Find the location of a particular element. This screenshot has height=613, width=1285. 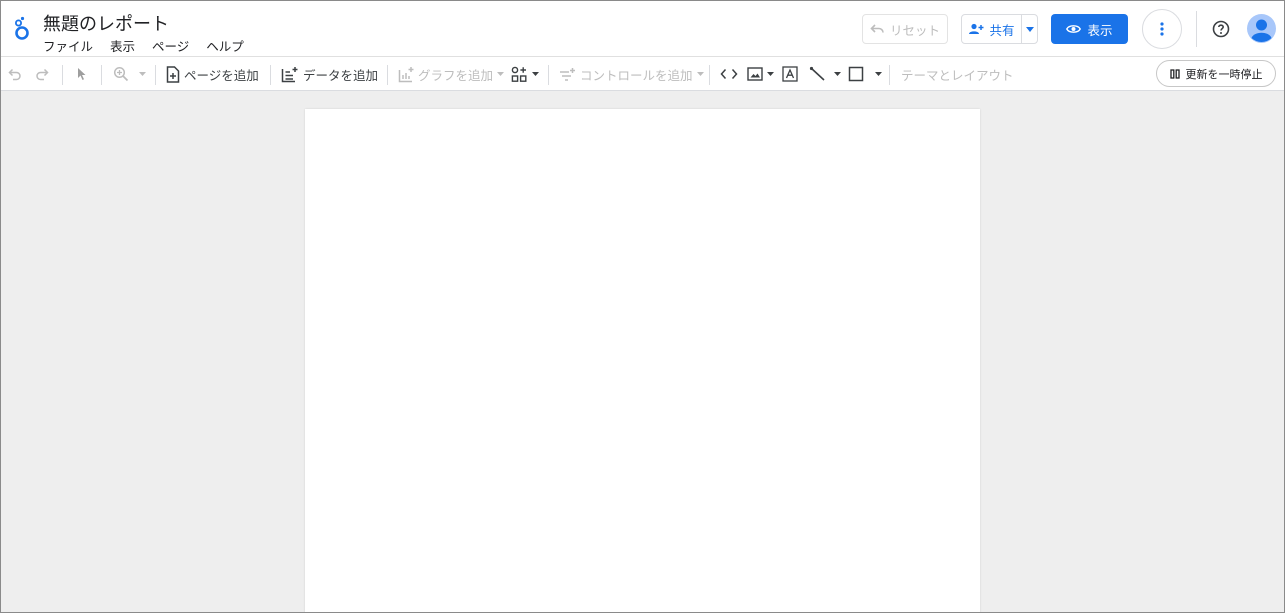

add-person-icon is located at coordinates (976, 29).